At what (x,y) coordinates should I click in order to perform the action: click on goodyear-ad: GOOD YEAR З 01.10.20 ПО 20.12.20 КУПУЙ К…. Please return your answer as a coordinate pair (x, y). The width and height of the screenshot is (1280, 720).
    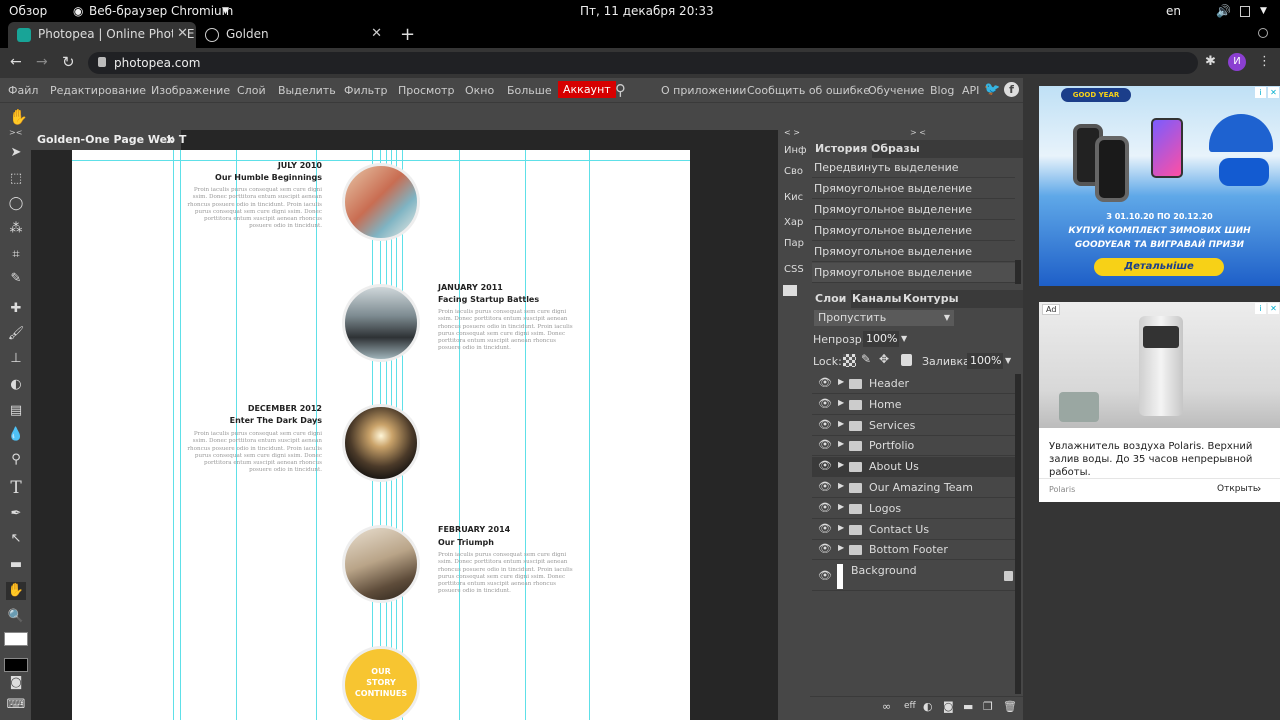
    Looking at the image, I should click on (1159, 186).